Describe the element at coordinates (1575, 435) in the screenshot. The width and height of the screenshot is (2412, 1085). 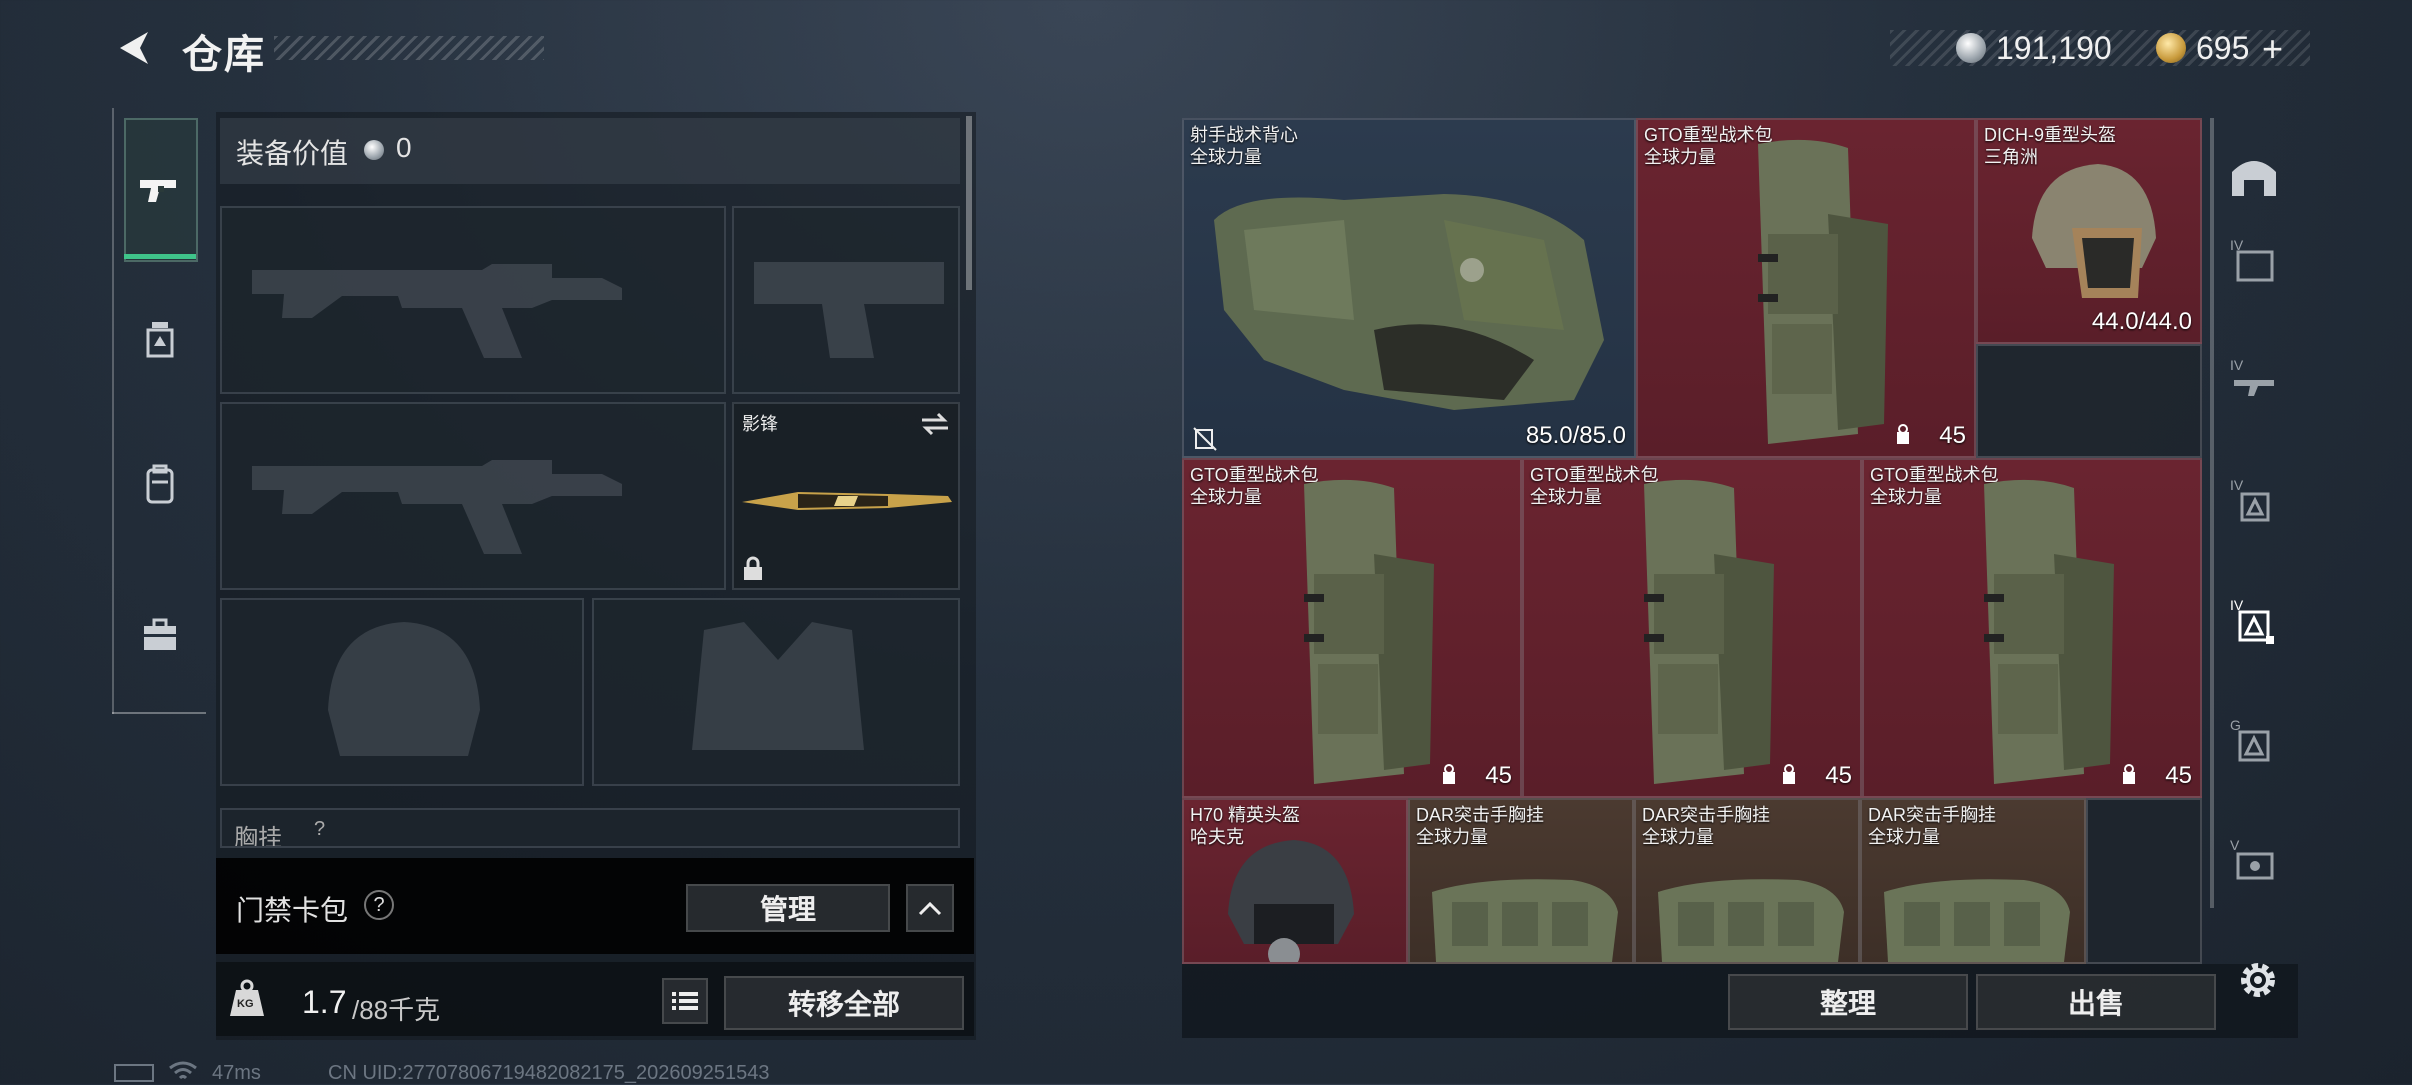
I see `item-durability: 85.0/85.0` at that location.